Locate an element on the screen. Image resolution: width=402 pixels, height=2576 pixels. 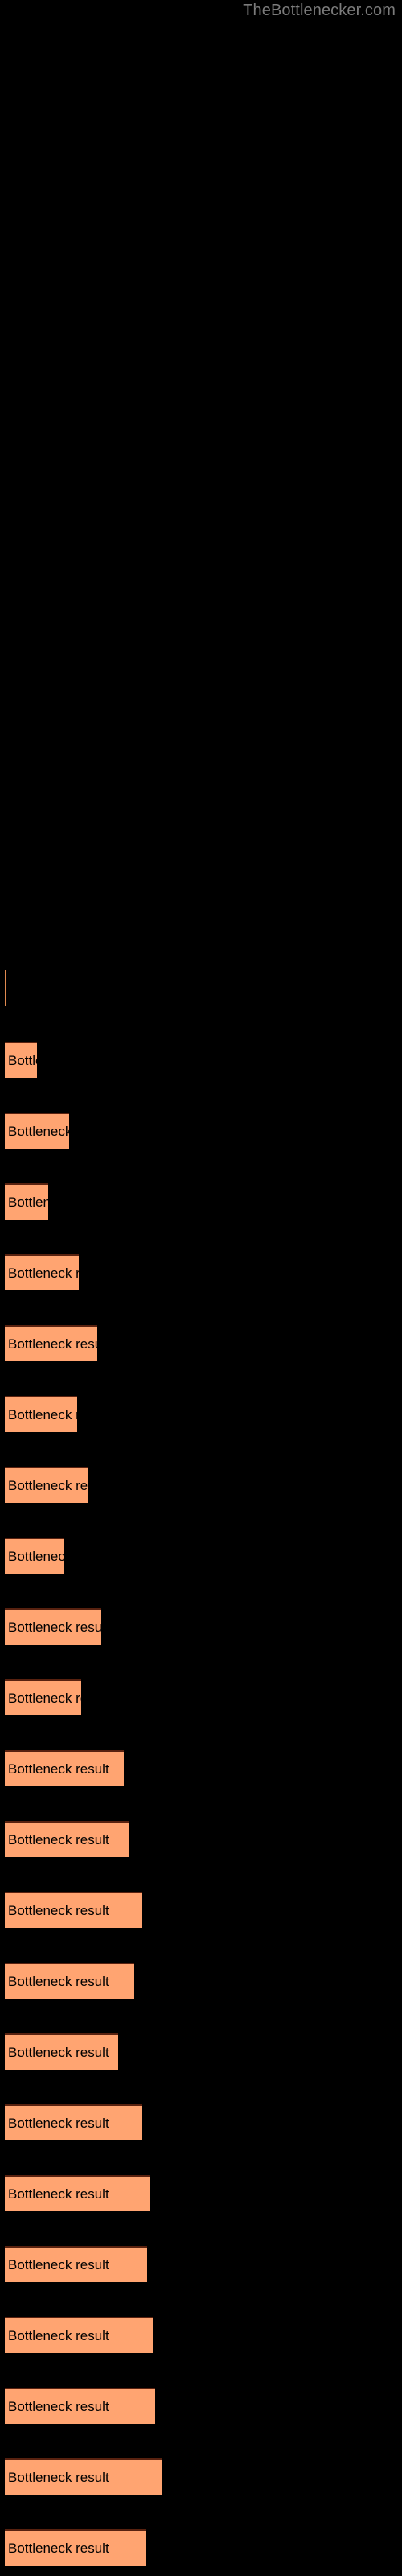
chart-bar is located at coordinates (5, 988).